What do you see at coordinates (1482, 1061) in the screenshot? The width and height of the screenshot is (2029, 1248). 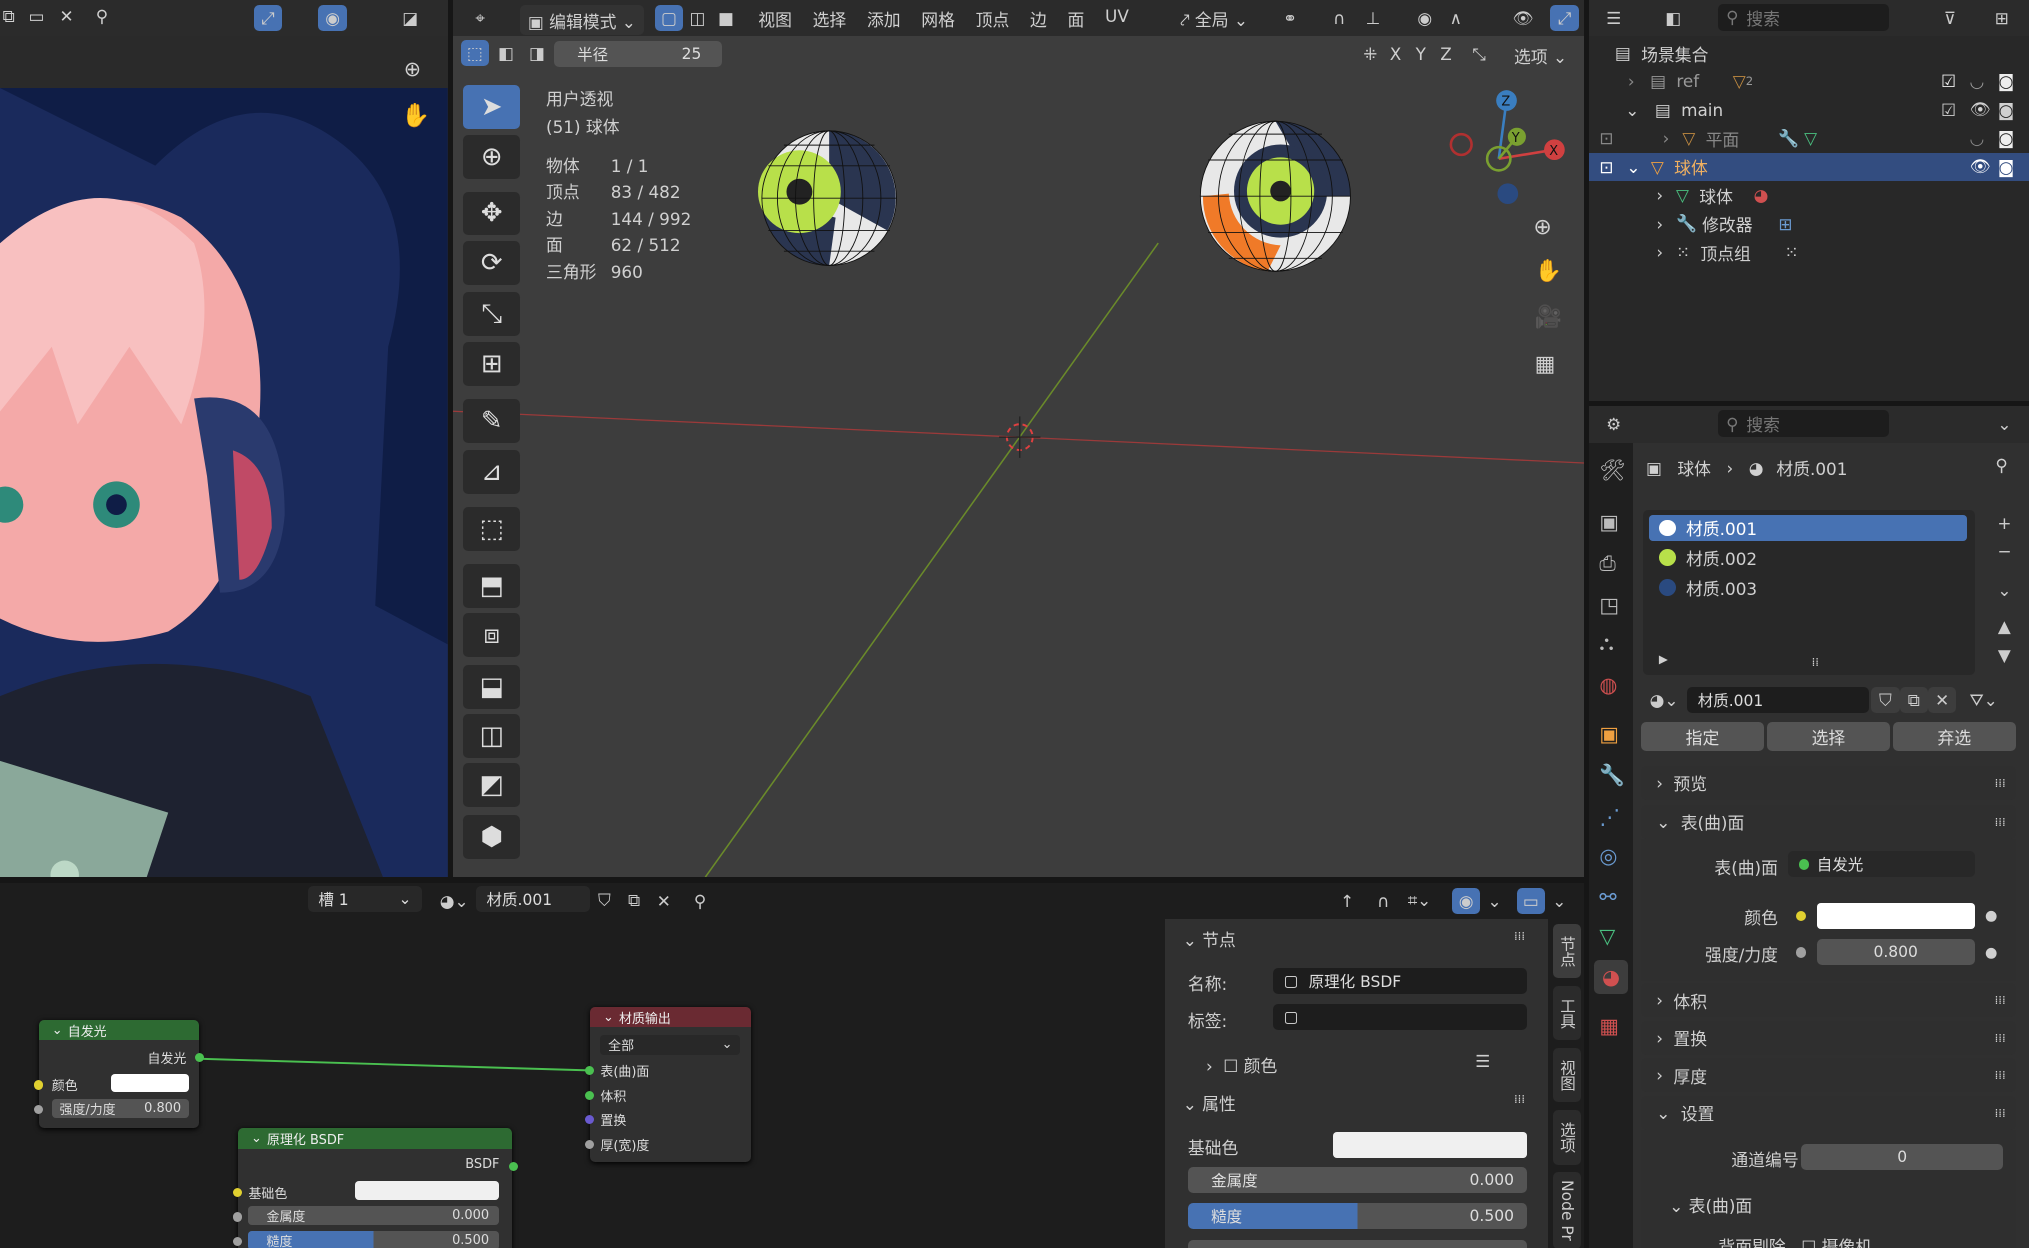 I see `list-icon: ☰` at bounding box center [1482, 1061].